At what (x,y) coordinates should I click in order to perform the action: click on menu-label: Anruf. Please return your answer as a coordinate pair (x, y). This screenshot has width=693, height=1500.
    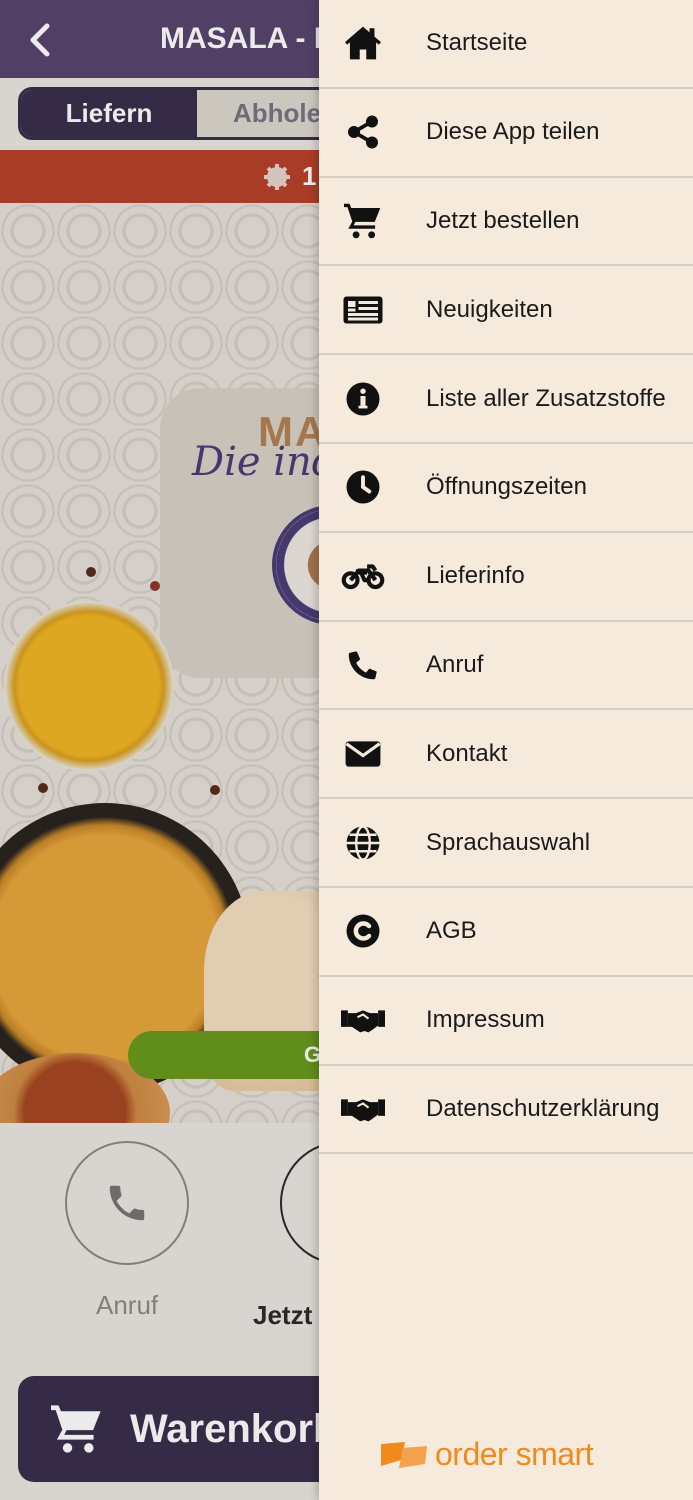
    Looking at the image, I should click on (455, 664).